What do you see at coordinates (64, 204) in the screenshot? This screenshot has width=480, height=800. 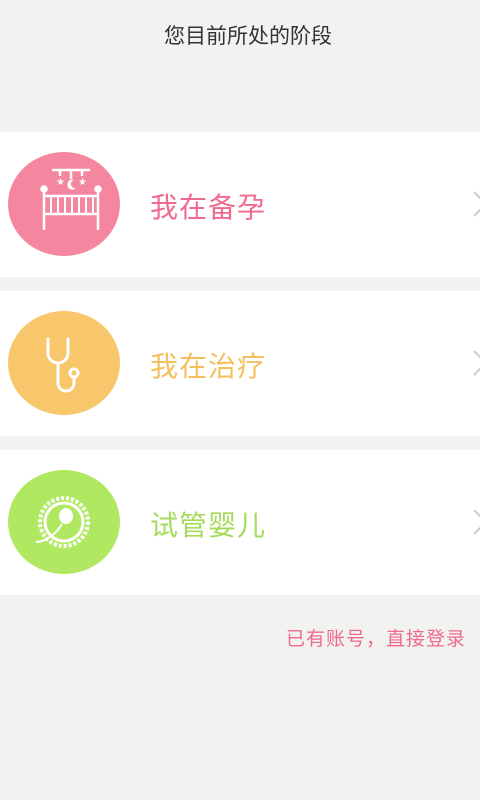 I see `crib-icon: ★ ★` at bounding box center [64, 204].